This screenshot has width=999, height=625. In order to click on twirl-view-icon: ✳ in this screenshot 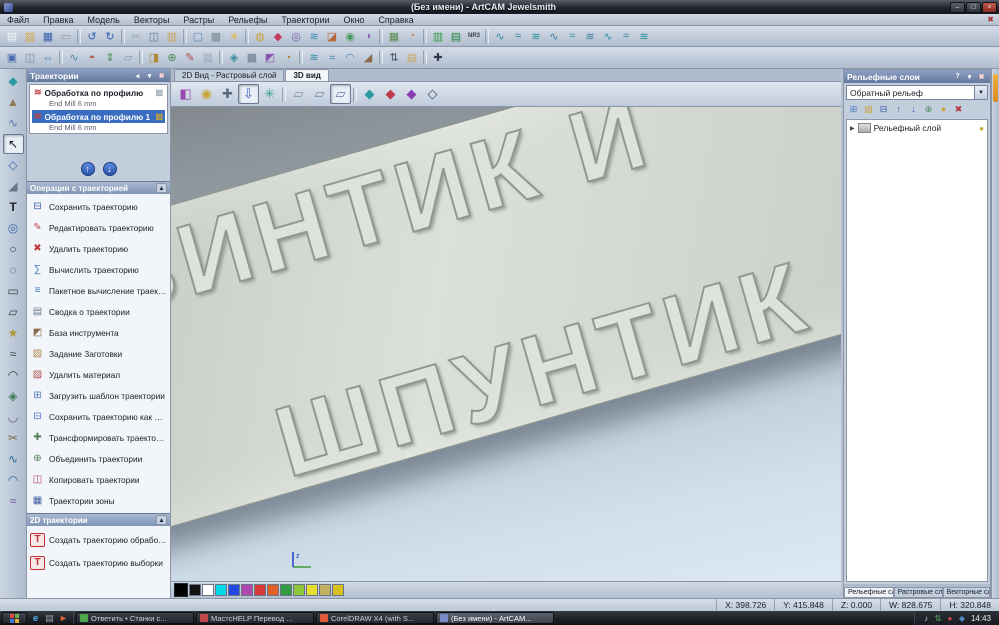, I will do `click(269, 94)`.